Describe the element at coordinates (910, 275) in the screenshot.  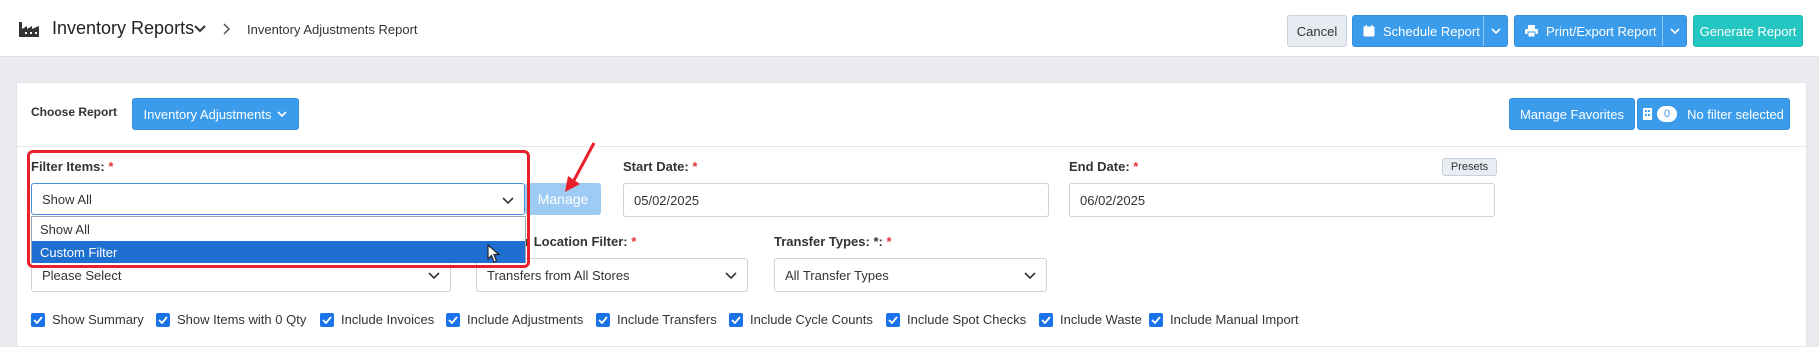
I see `transfer-types-select: All Transfer Types` at that location.